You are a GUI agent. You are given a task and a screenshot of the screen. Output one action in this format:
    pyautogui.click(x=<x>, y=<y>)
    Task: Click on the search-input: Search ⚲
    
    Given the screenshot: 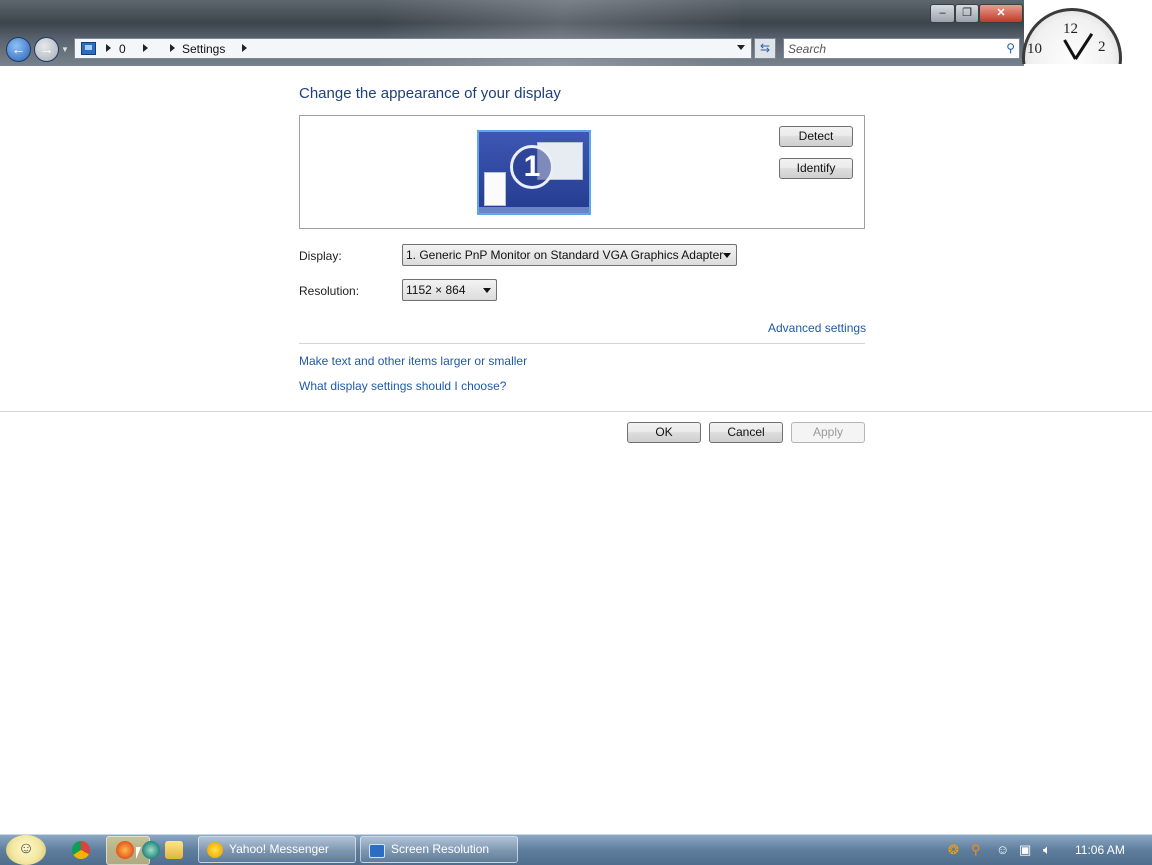 What is the action you would take?
    pyautogui.click(x=901, y=48)
    